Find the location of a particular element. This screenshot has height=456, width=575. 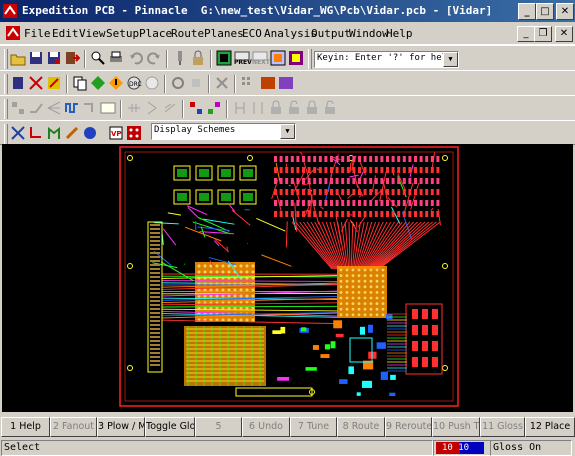

redo-icon is located at coordinates (154, 58).